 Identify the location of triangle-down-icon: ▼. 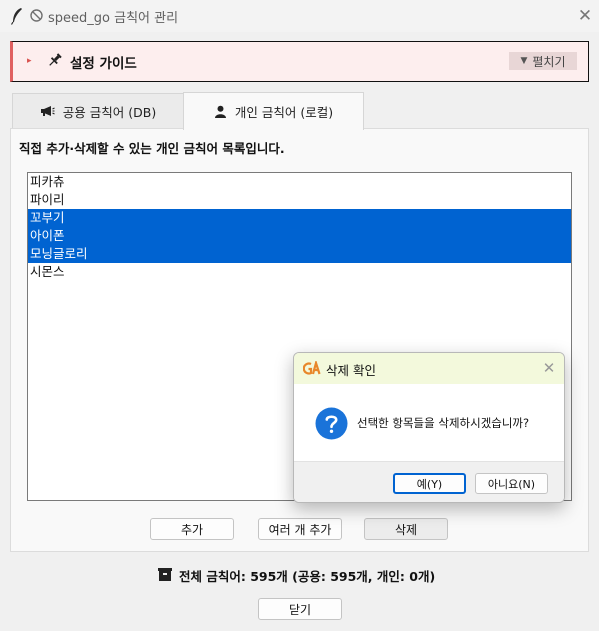
(524, 61).